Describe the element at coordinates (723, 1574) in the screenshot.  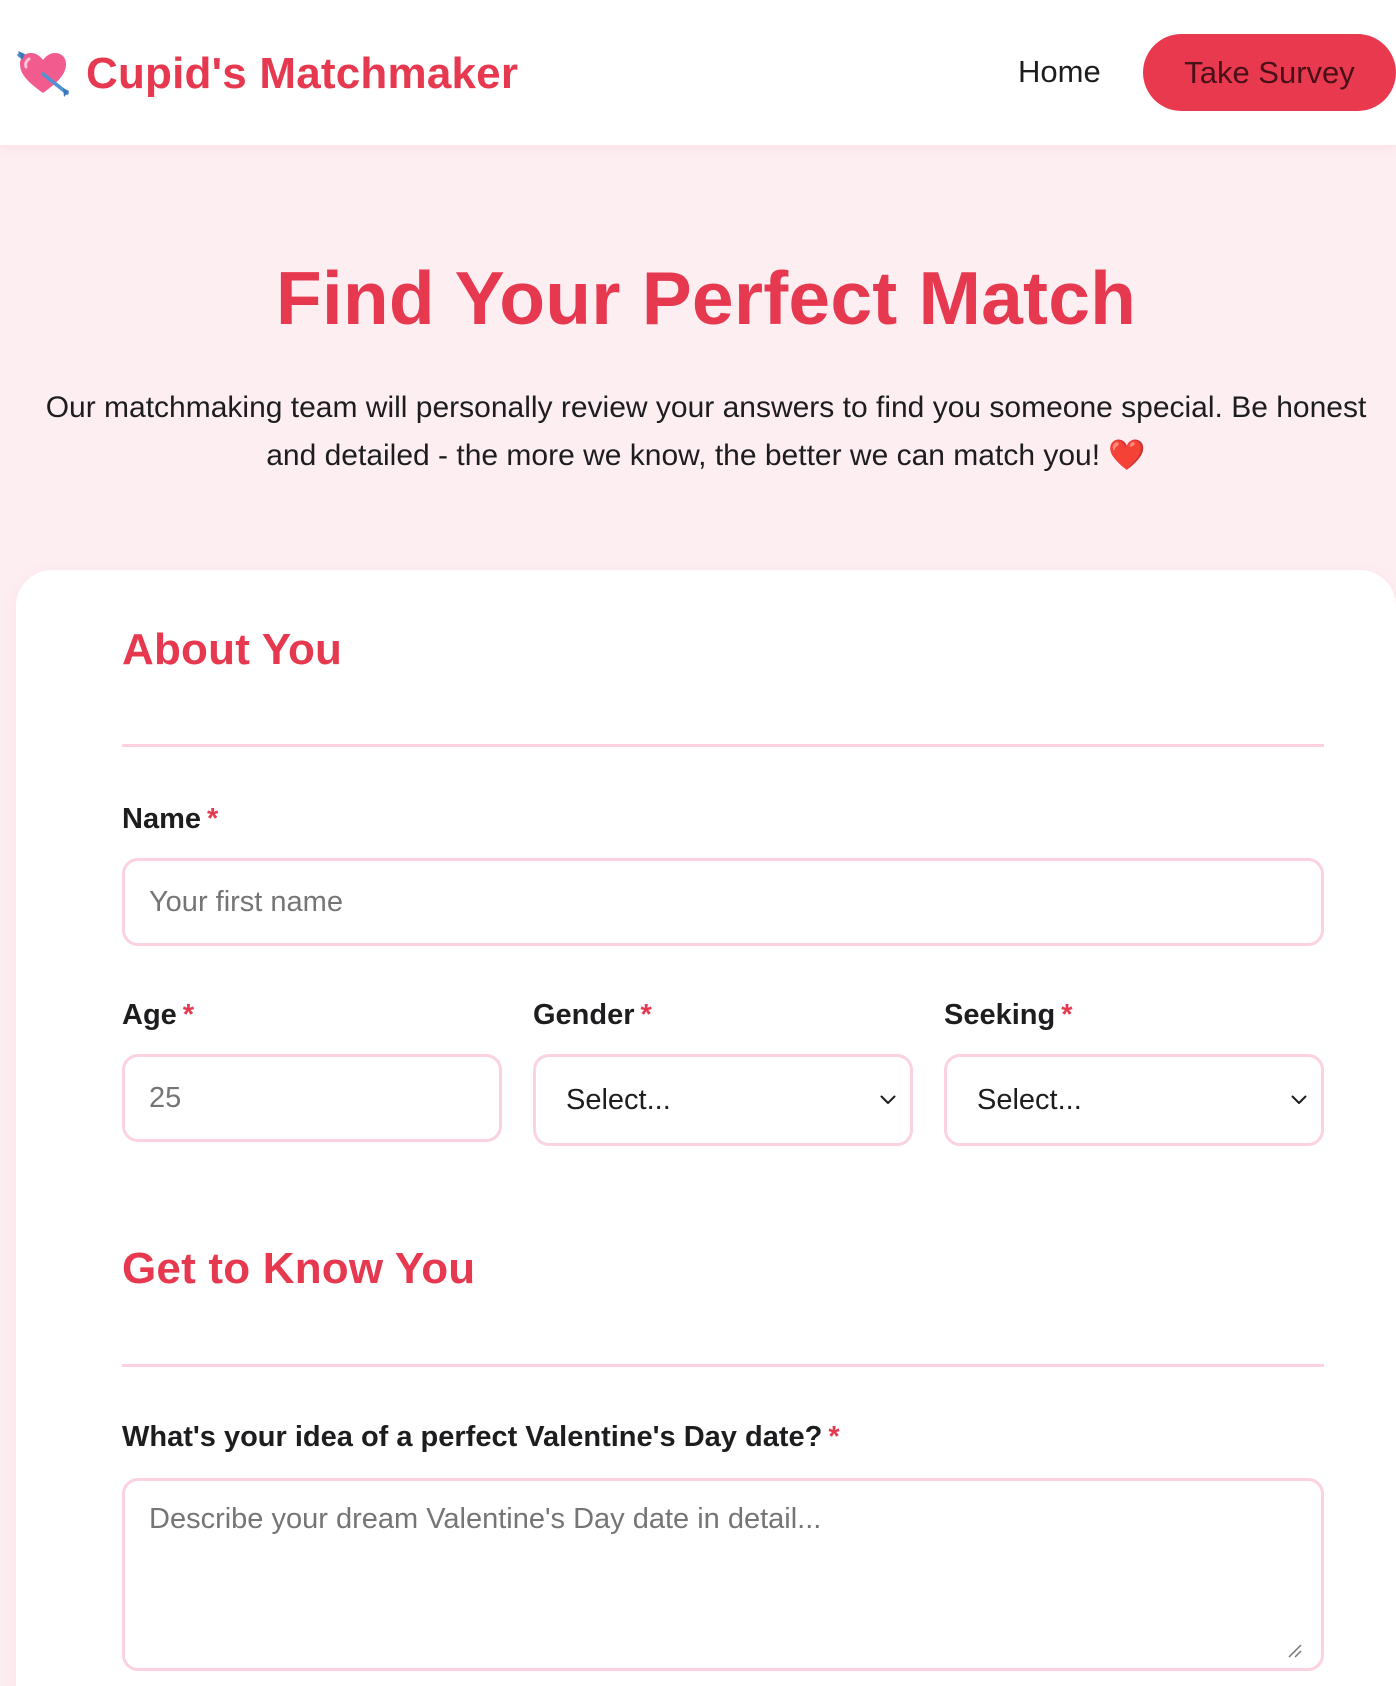
I see `valentine-date-textarea` at that location.